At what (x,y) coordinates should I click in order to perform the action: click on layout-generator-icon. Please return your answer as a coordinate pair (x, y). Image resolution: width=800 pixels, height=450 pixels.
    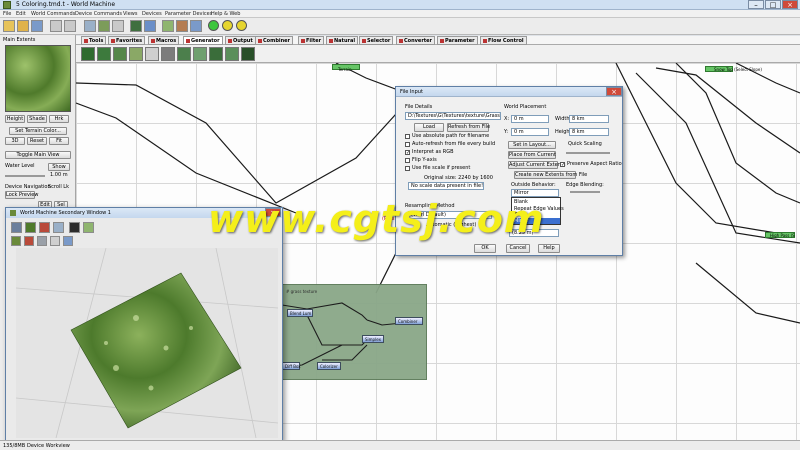
    Looking at the image, I should click on (248, 54).